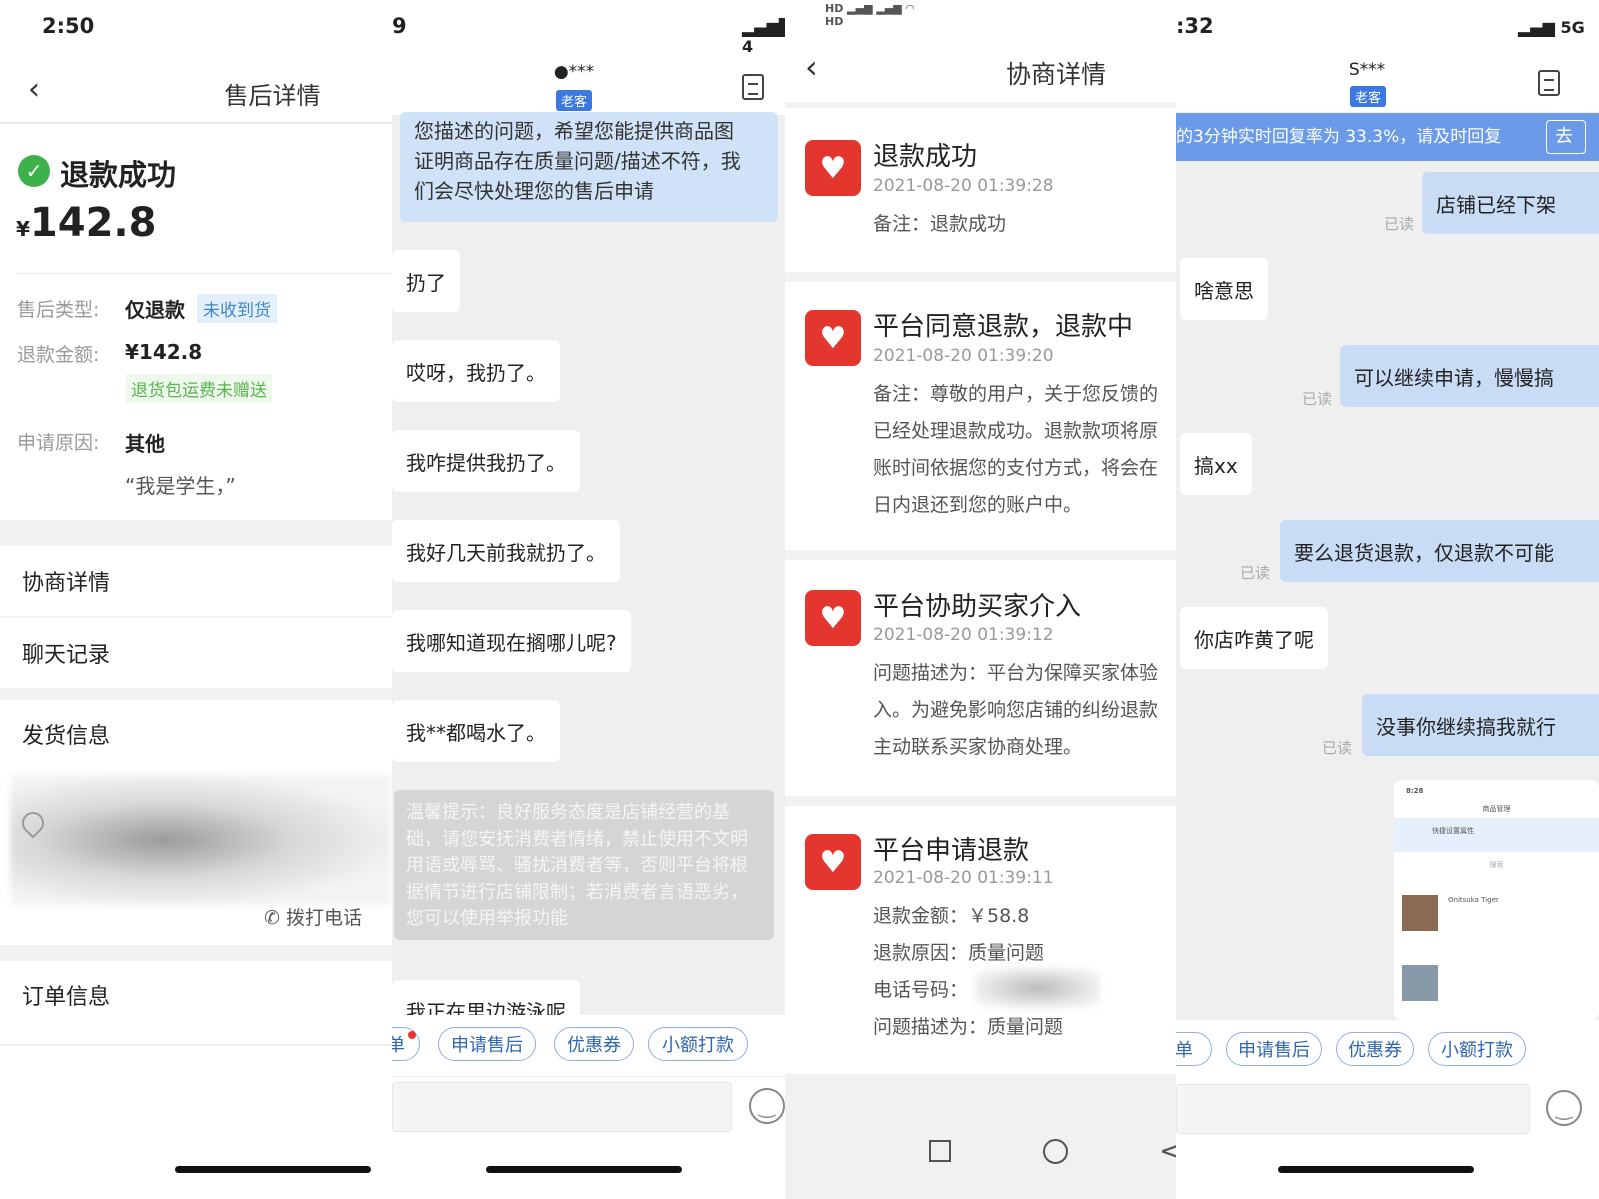 The image size is (1599, 1199). What do you see at coordinates (23, 229) in the screenshot?
I see `currency: ¥` at bounding box center [23, 229].